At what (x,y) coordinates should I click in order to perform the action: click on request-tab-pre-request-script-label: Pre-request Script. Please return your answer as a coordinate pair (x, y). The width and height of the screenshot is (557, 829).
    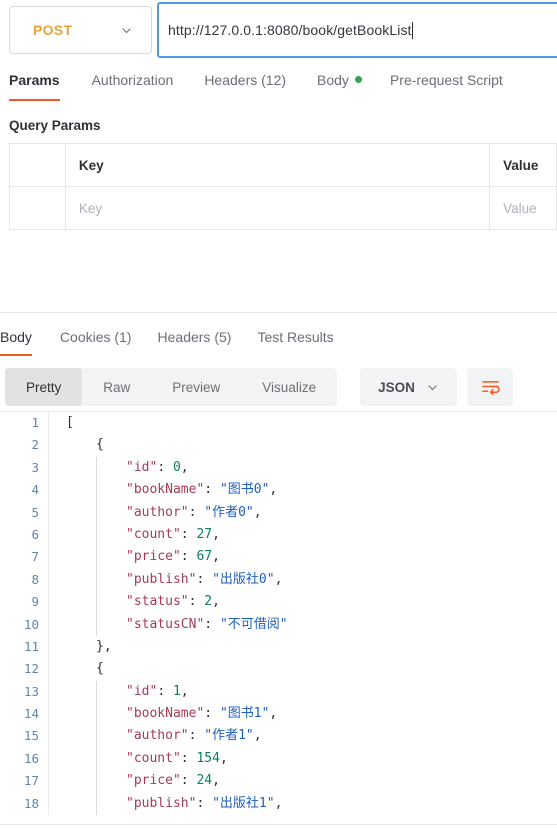
    Looking at the image, I should click on (446, 80).